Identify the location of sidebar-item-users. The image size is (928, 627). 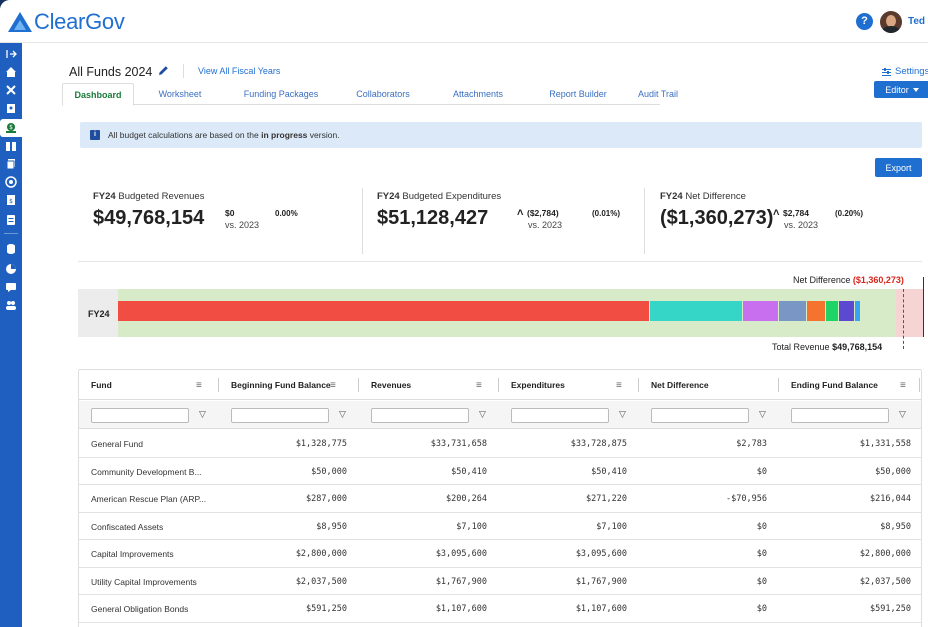
(11, 305).